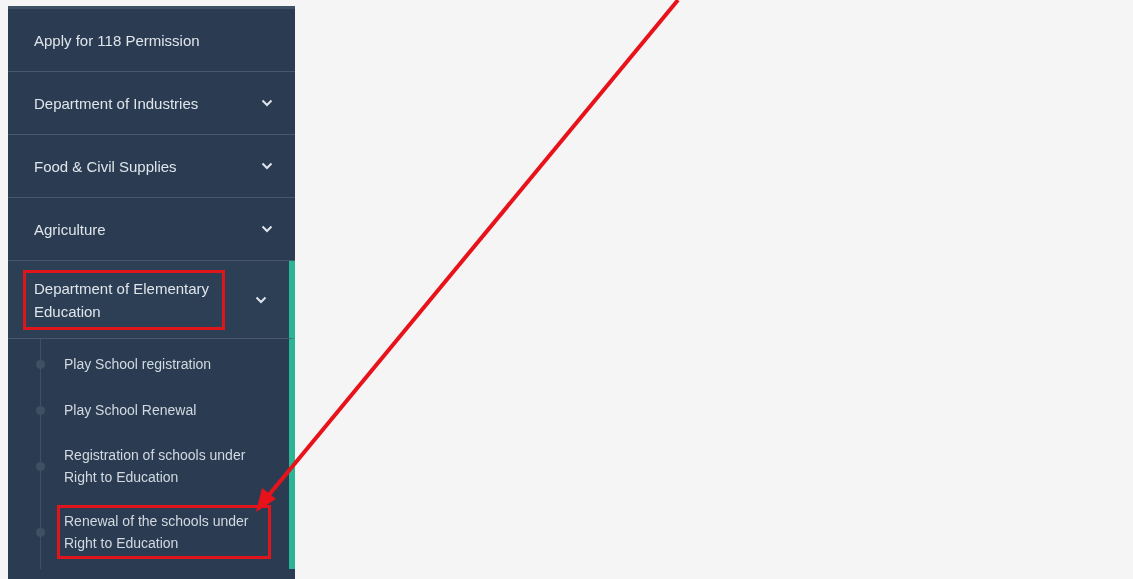 The width and height of the screenshot is (1133, 579). Describe the element at coordinates (151, 300) in the screenshot. I see `sidebar-item: Department of Elementary Education` at that location.